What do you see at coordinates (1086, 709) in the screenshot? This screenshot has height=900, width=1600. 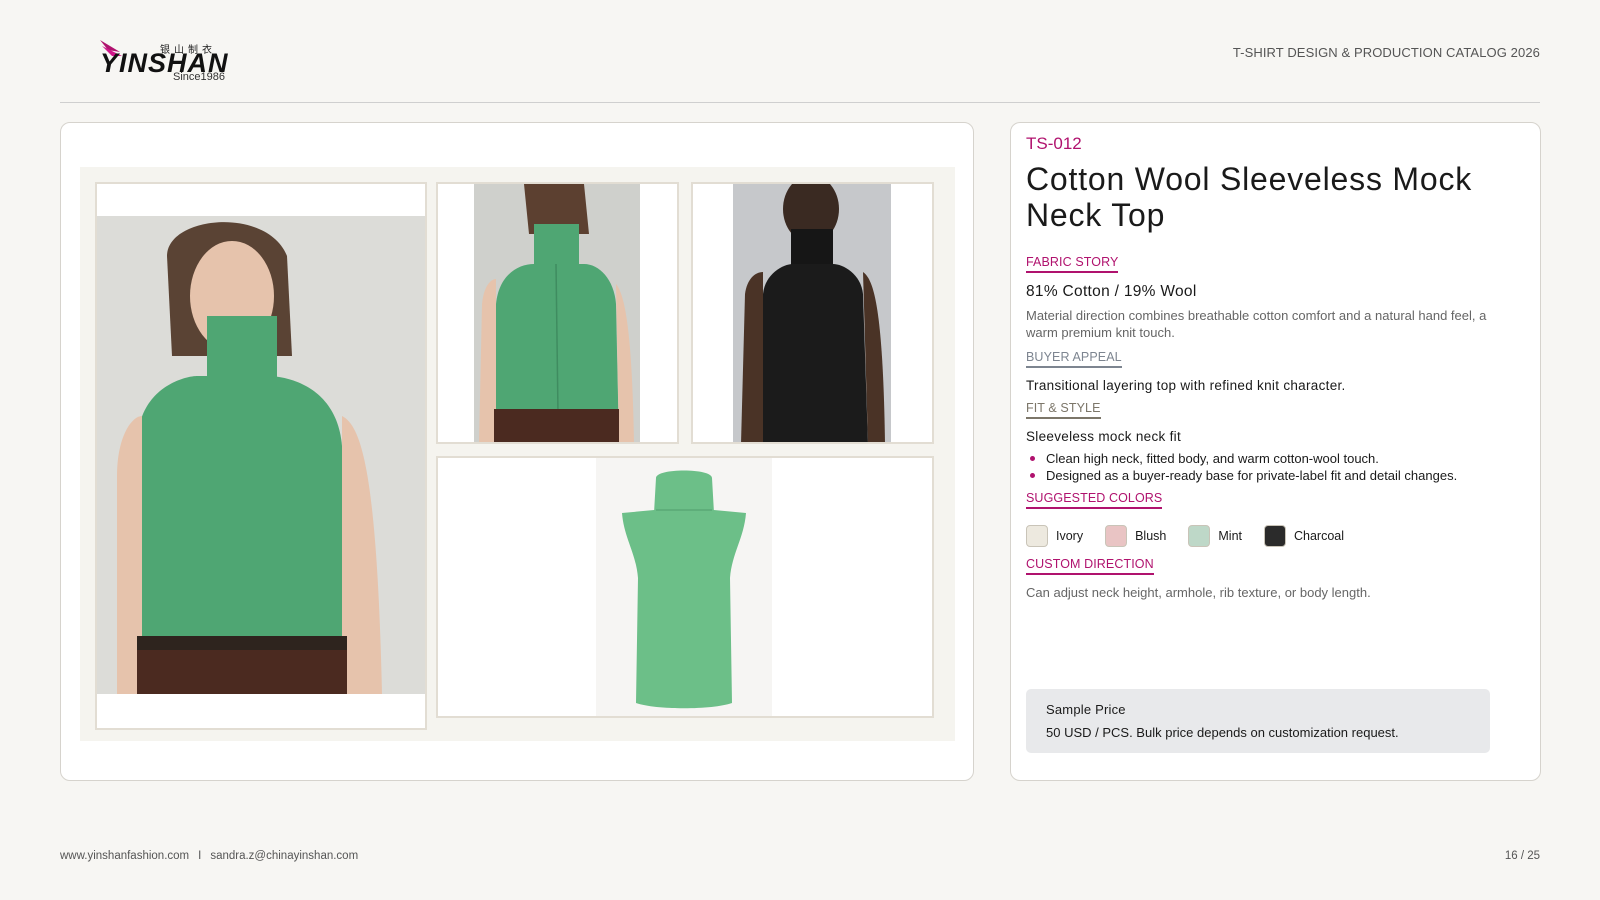 I see `price-title: Sample Price` at bounding box center [1086, 709].